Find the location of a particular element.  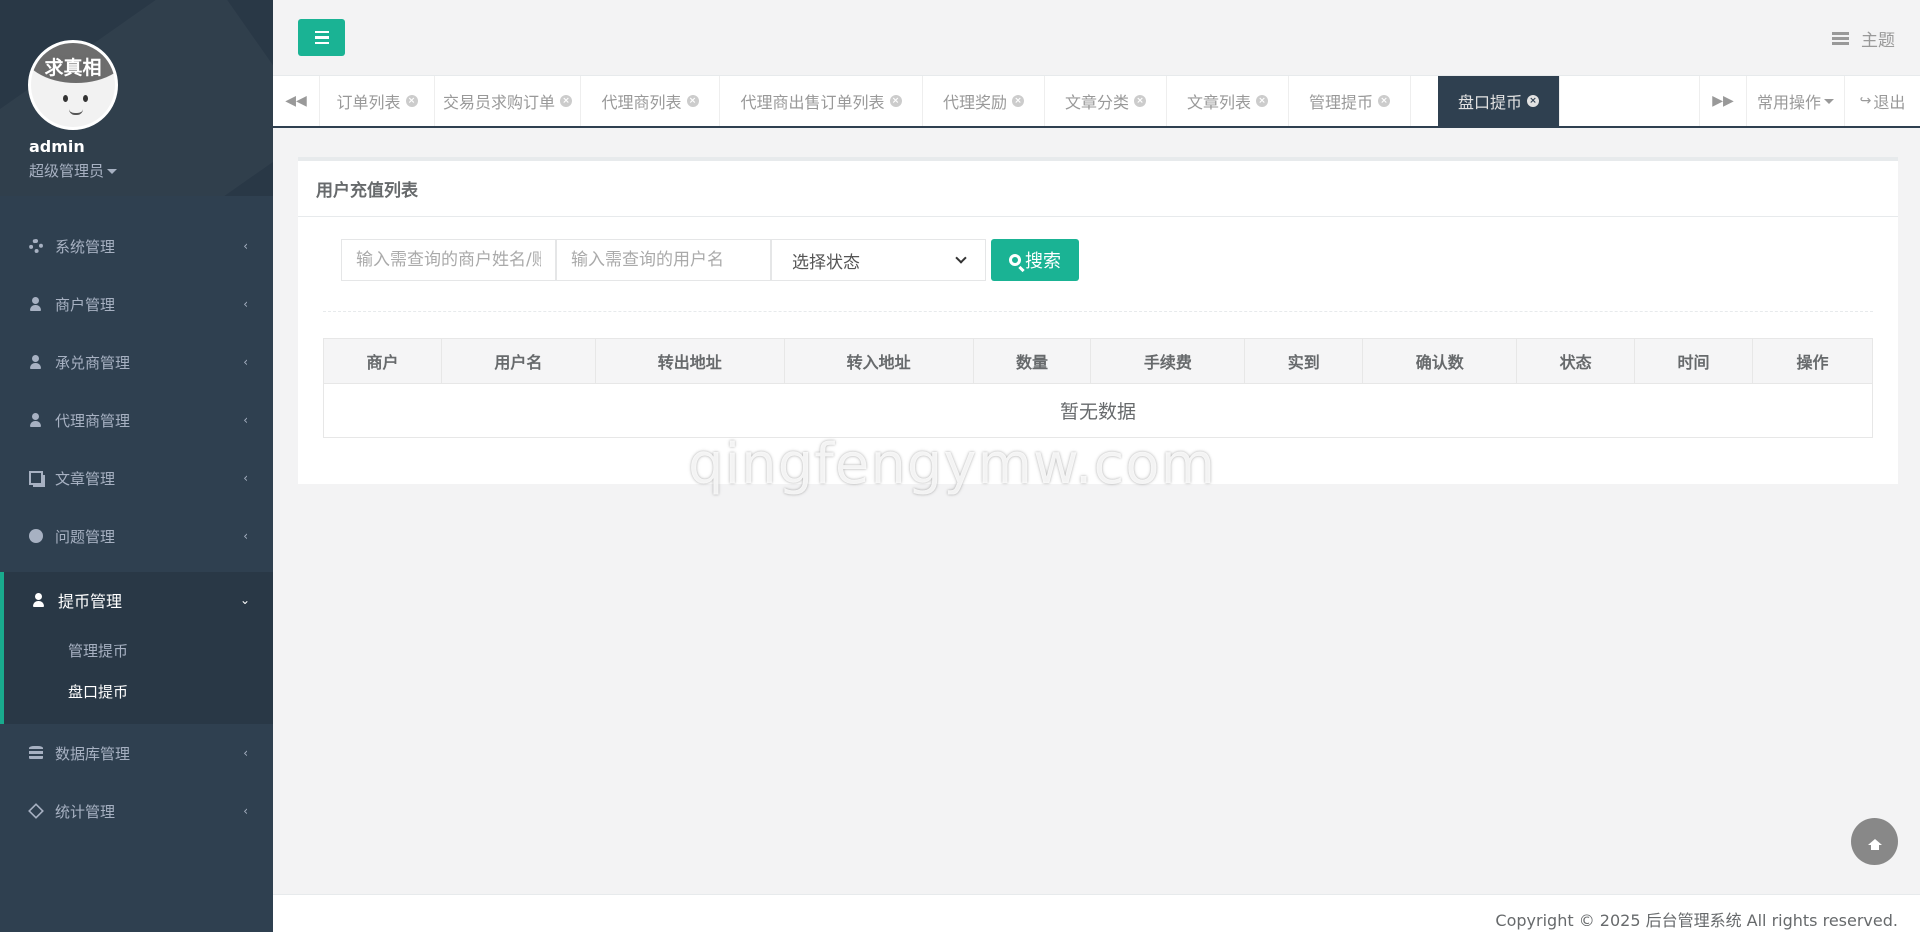

menu-toggle-button is located at coordinates (321, 37).